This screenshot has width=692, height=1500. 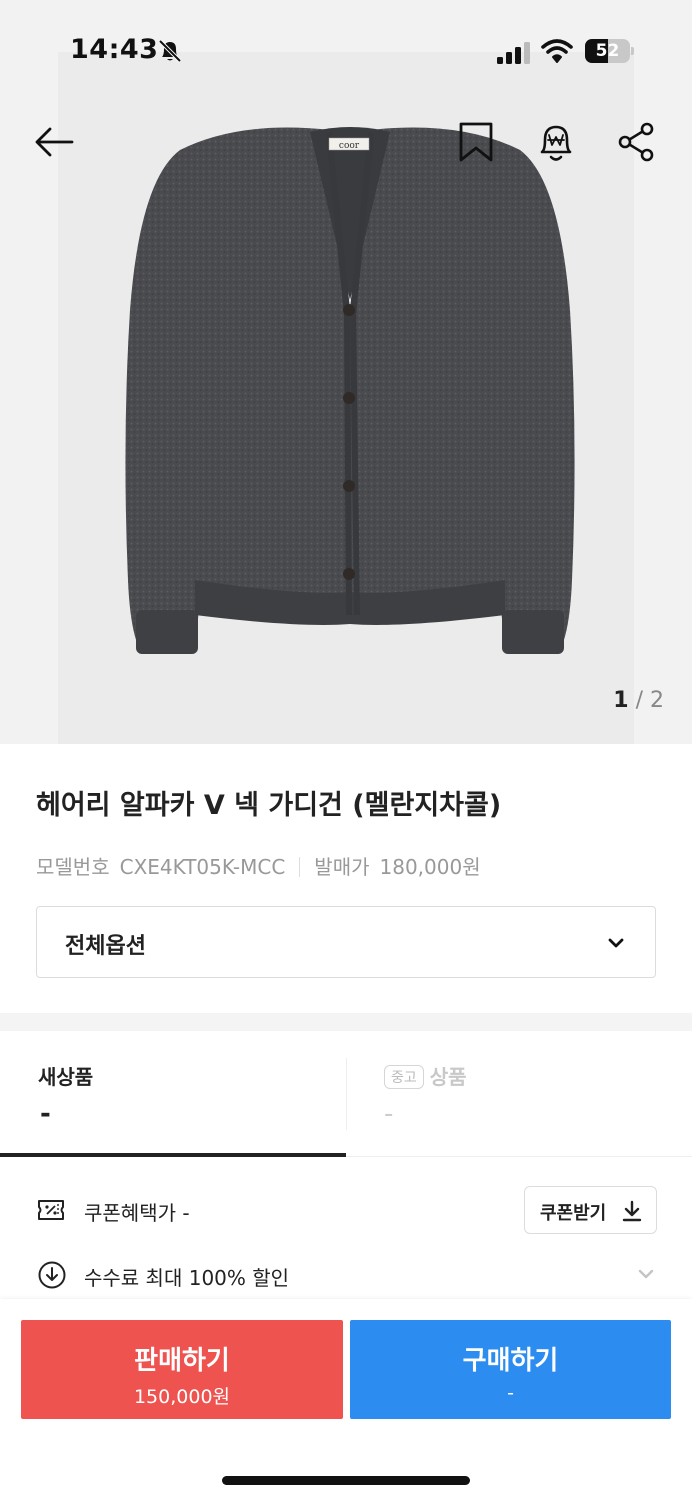 I want to click on tab-used-title: 상품, so click(x=448, y=1077).